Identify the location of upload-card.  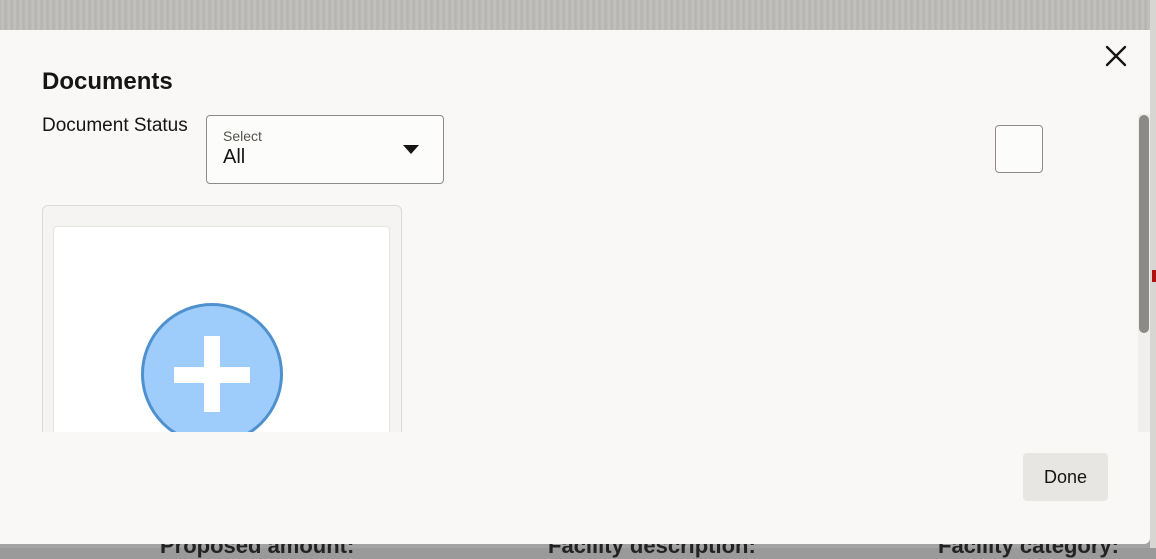
(222, 318).